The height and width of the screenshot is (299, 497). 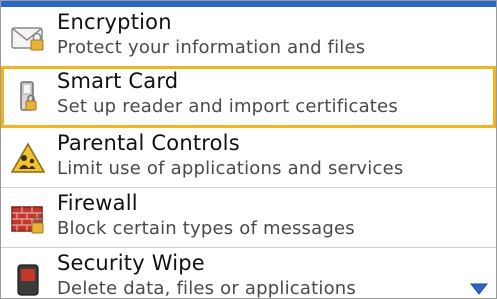 What do you see at coordinates (206, 228) in the screenshot?
I see `item-subtitle: Block certain types of messages` at bounding box center [206, 228].